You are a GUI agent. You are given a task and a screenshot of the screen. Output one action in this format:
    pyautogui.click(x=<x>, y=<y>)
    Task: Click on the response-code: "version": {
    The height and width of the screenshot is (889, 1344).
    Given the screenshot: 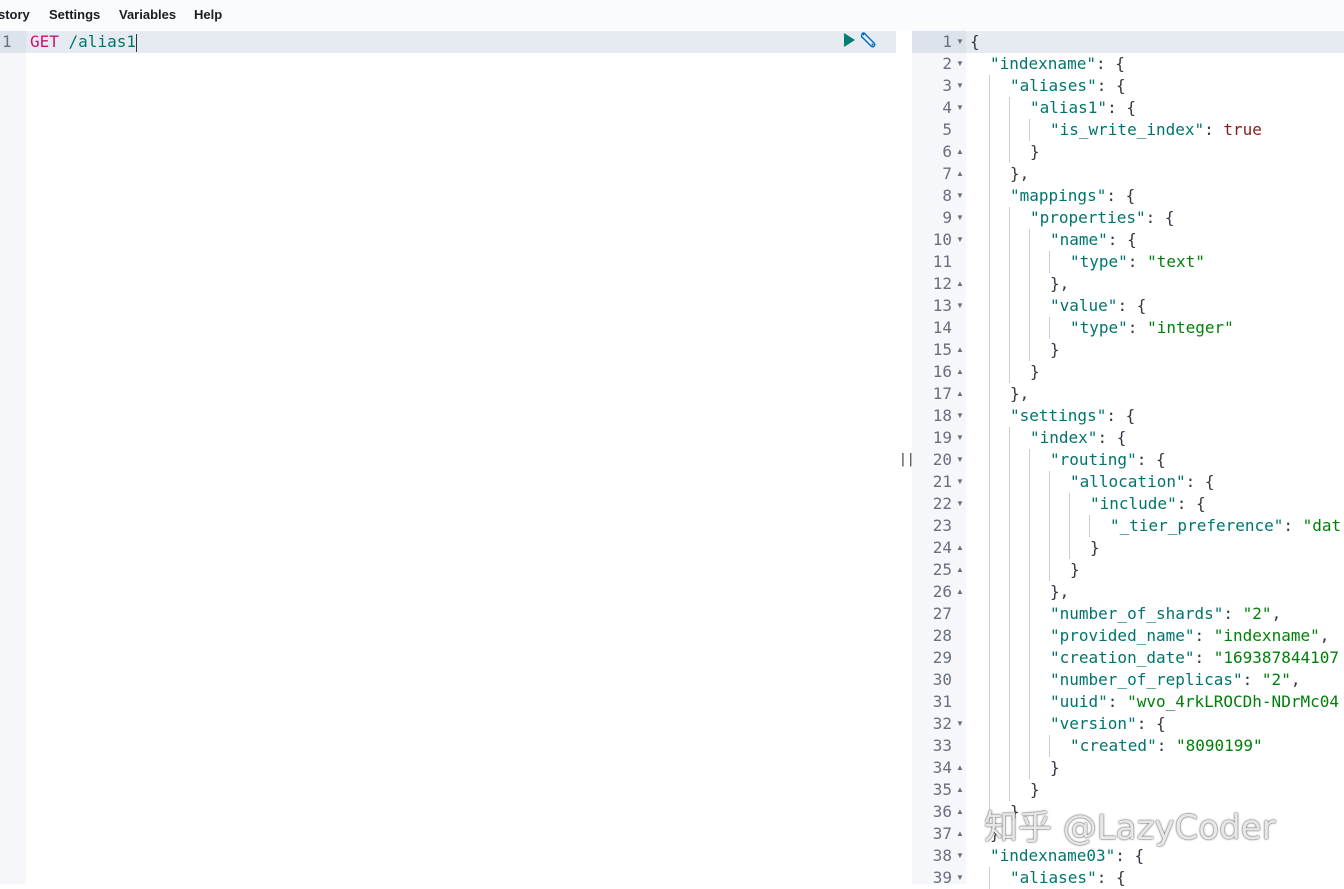 What is the action you would take?
    pyautogui.click(x=1108, y=723)
    